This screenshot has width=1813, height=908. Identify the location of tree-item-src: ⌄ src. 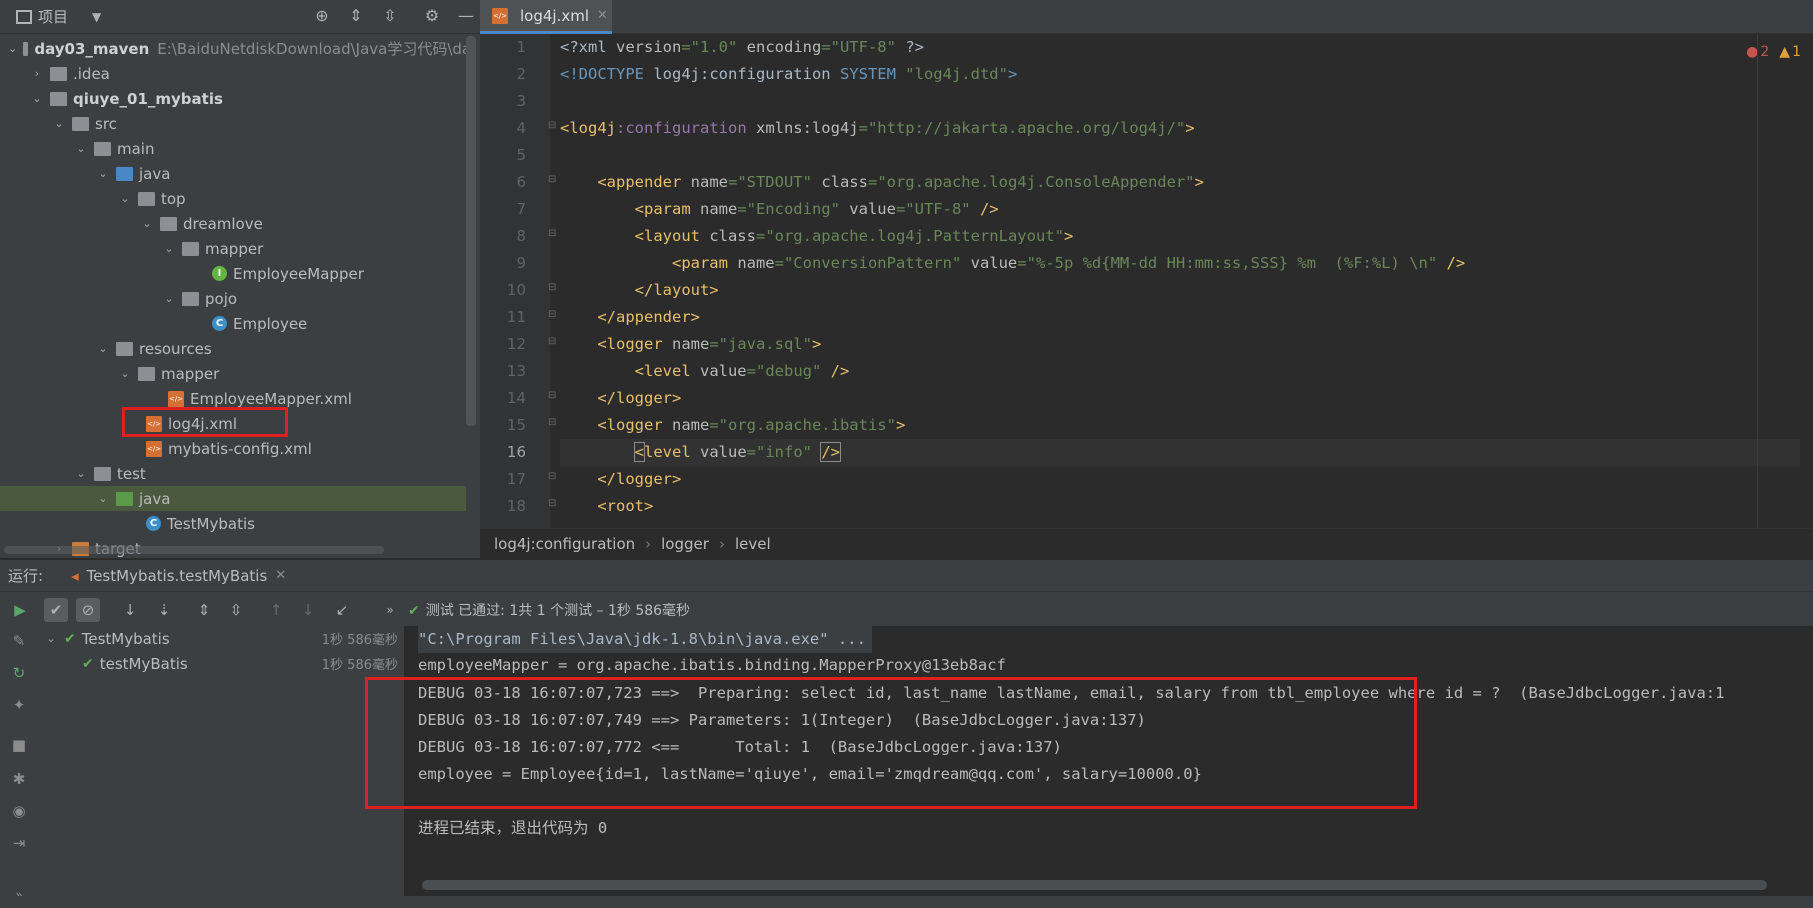
(233, 123).